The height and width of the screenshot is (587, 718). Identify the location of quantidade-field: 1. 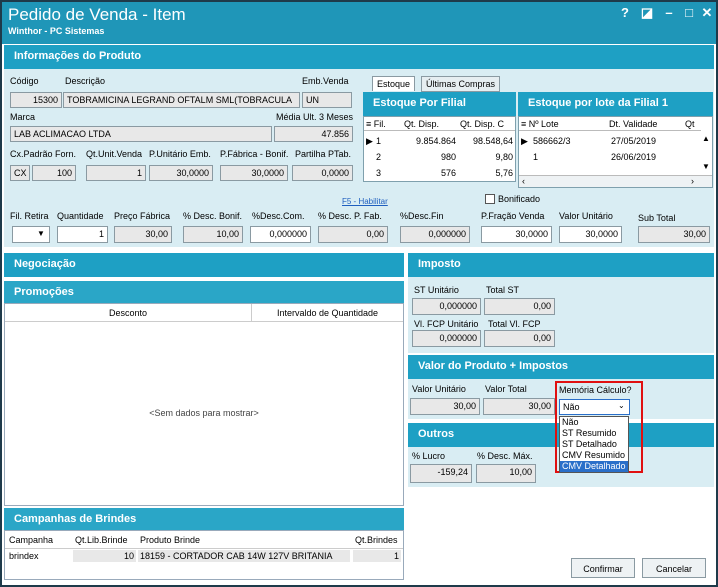
(82, 234).